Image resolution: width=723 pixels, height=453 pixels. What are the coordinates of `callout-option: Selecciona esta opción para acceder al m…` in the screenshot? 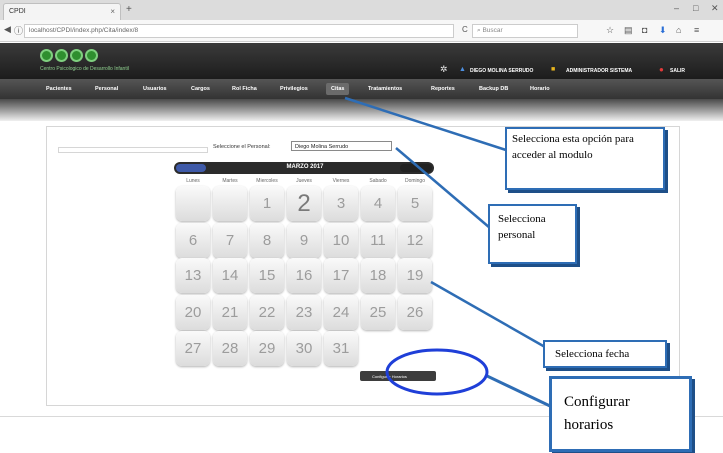 It's located at (585, 158).